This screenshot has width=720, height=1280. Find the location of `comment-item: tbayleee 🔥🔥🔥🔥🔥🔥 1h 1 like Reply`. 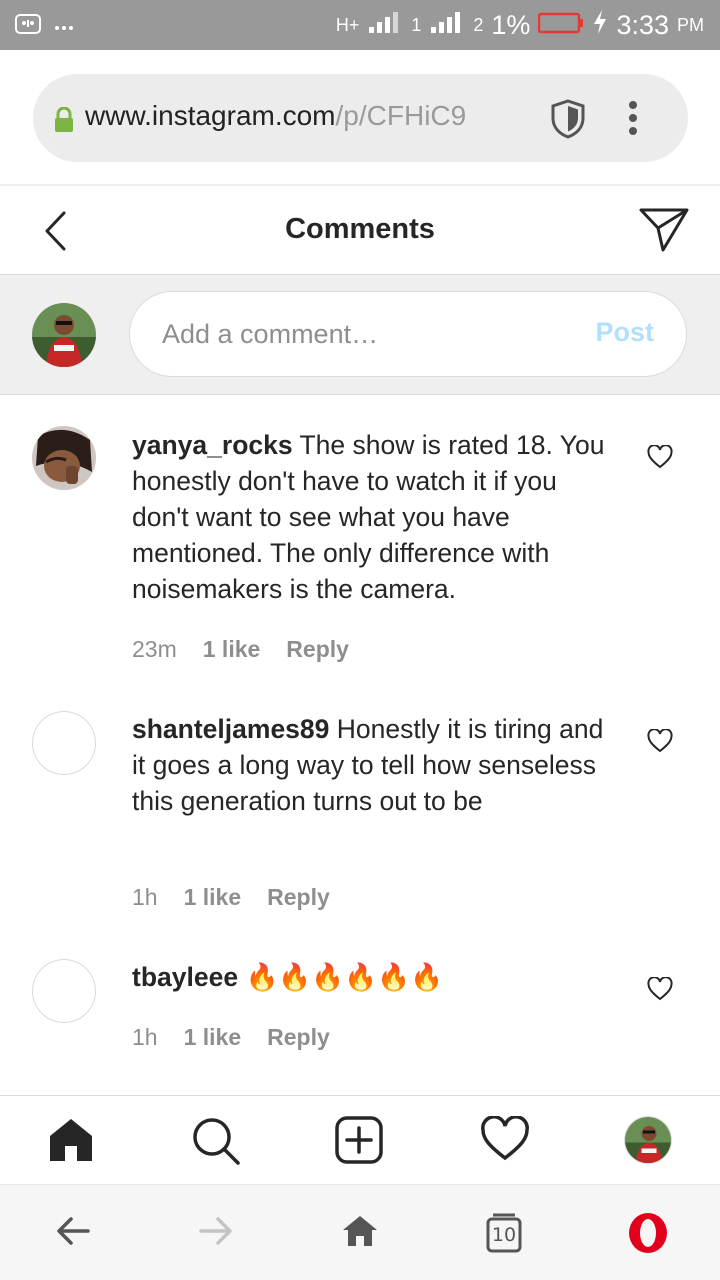

comment-item: tbayleee 🔥🔥🔥🔥🔥🔥 1h 1 like Reply is located at coordinates (360, 1014).